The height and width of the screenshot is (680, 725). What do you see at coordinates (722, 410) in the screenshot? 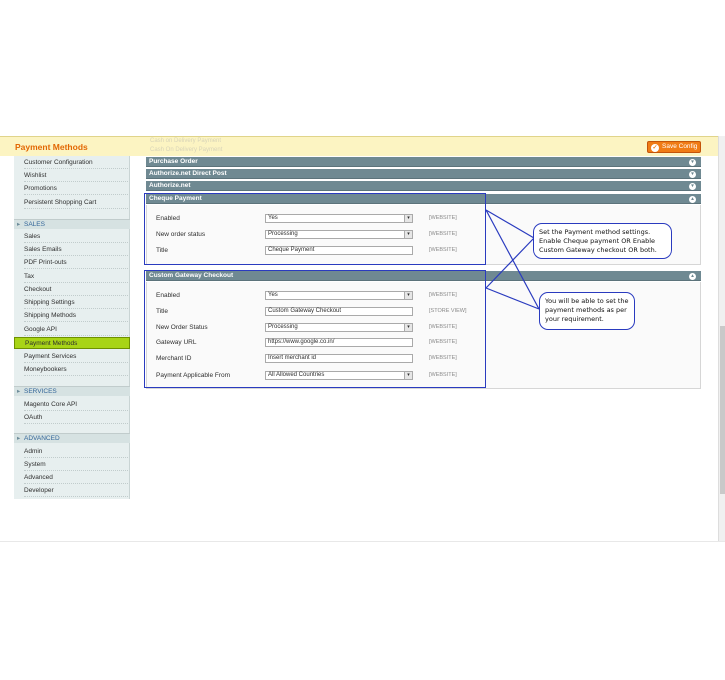
I see `scrollbar-thumb` at bounding box center [722, 410].